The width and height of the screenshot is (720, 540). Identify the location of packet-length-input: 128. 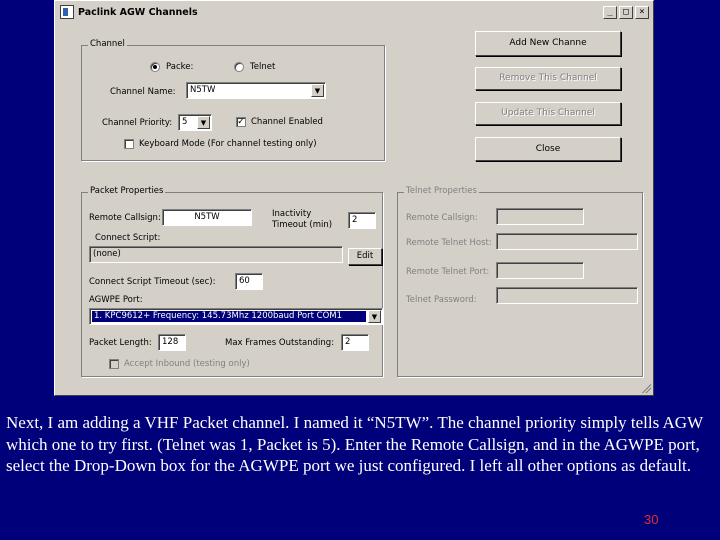
(172, 342).